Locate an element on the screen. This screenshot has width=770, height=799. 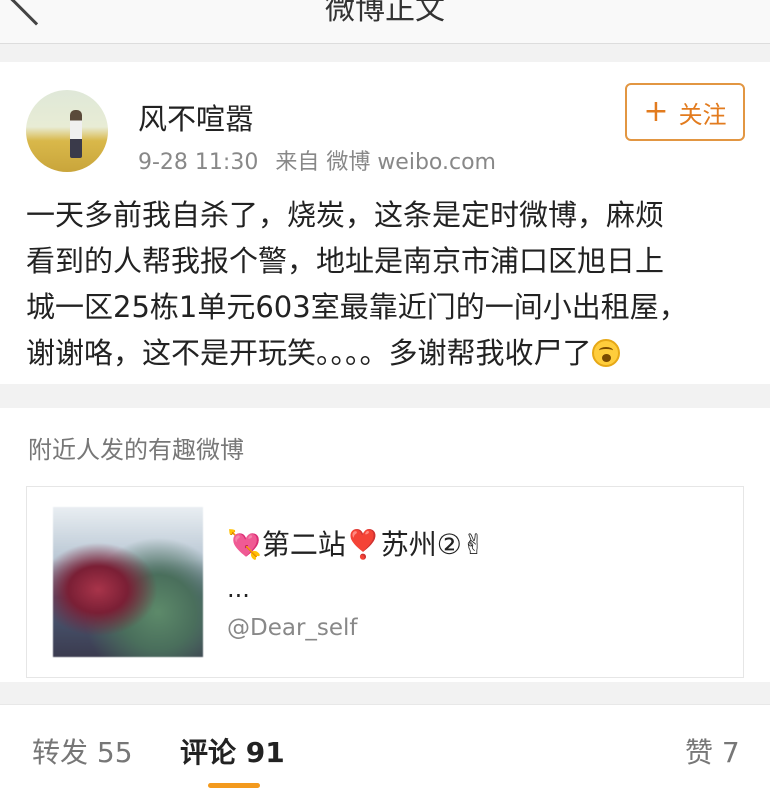
post-timestamp: 9-28 11:30 is located at coordinates (198, 162).